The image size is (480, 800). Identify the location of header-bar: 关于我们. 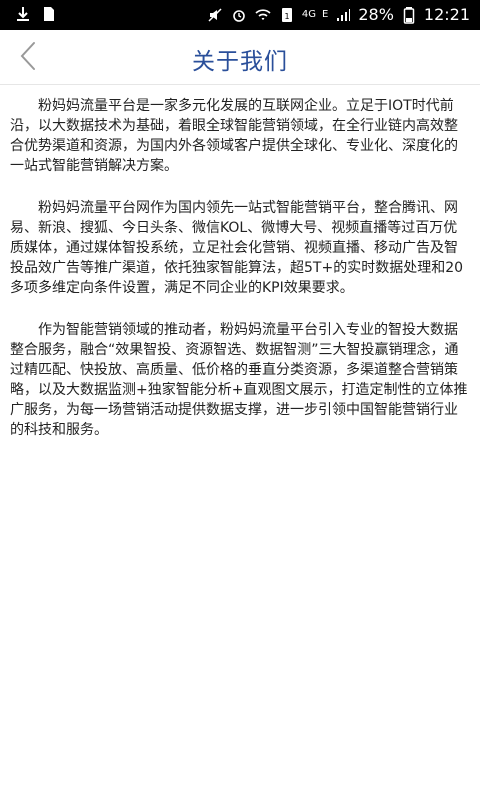
(240, 57).